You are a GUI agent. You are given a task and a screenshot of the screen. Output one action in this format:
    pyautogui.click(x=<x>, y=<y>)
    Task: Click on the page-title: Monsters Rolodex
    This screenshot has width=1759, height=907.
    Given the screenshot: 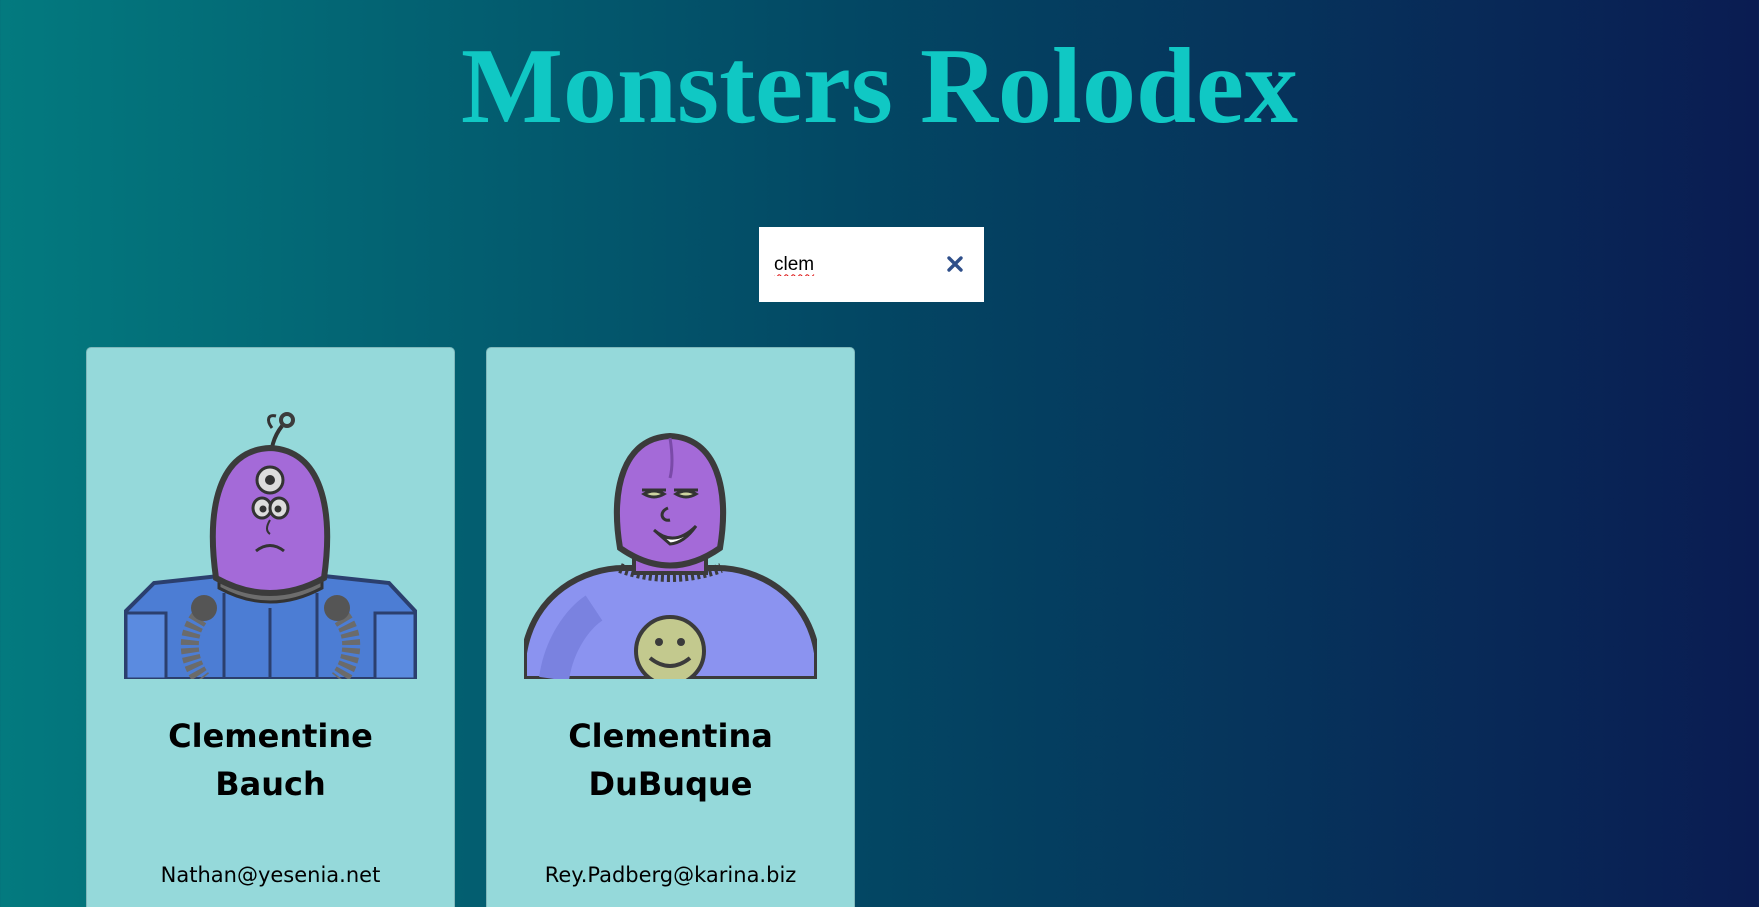 What is the action you would take?
    pyautogui.click(x=879, y=86)
    